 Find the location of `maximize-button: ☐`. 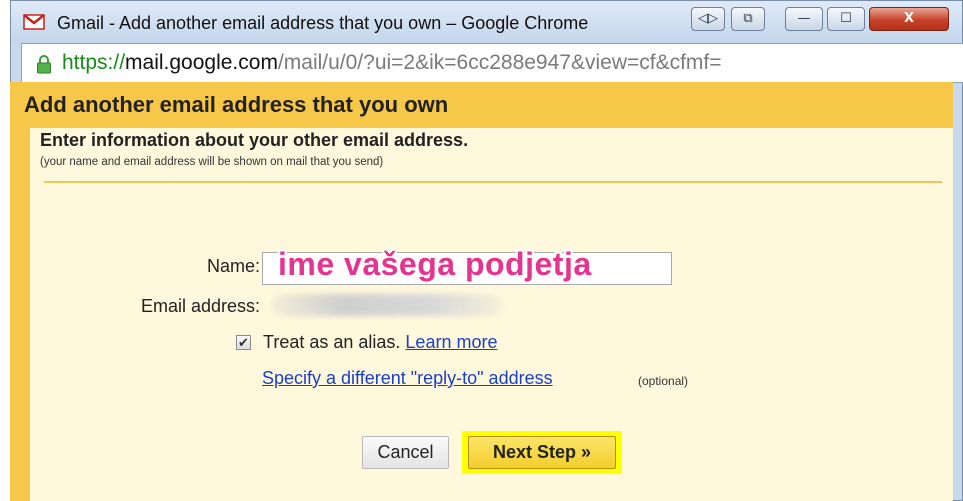

maximize-button: ☐ is located at coordinates (846, 19).